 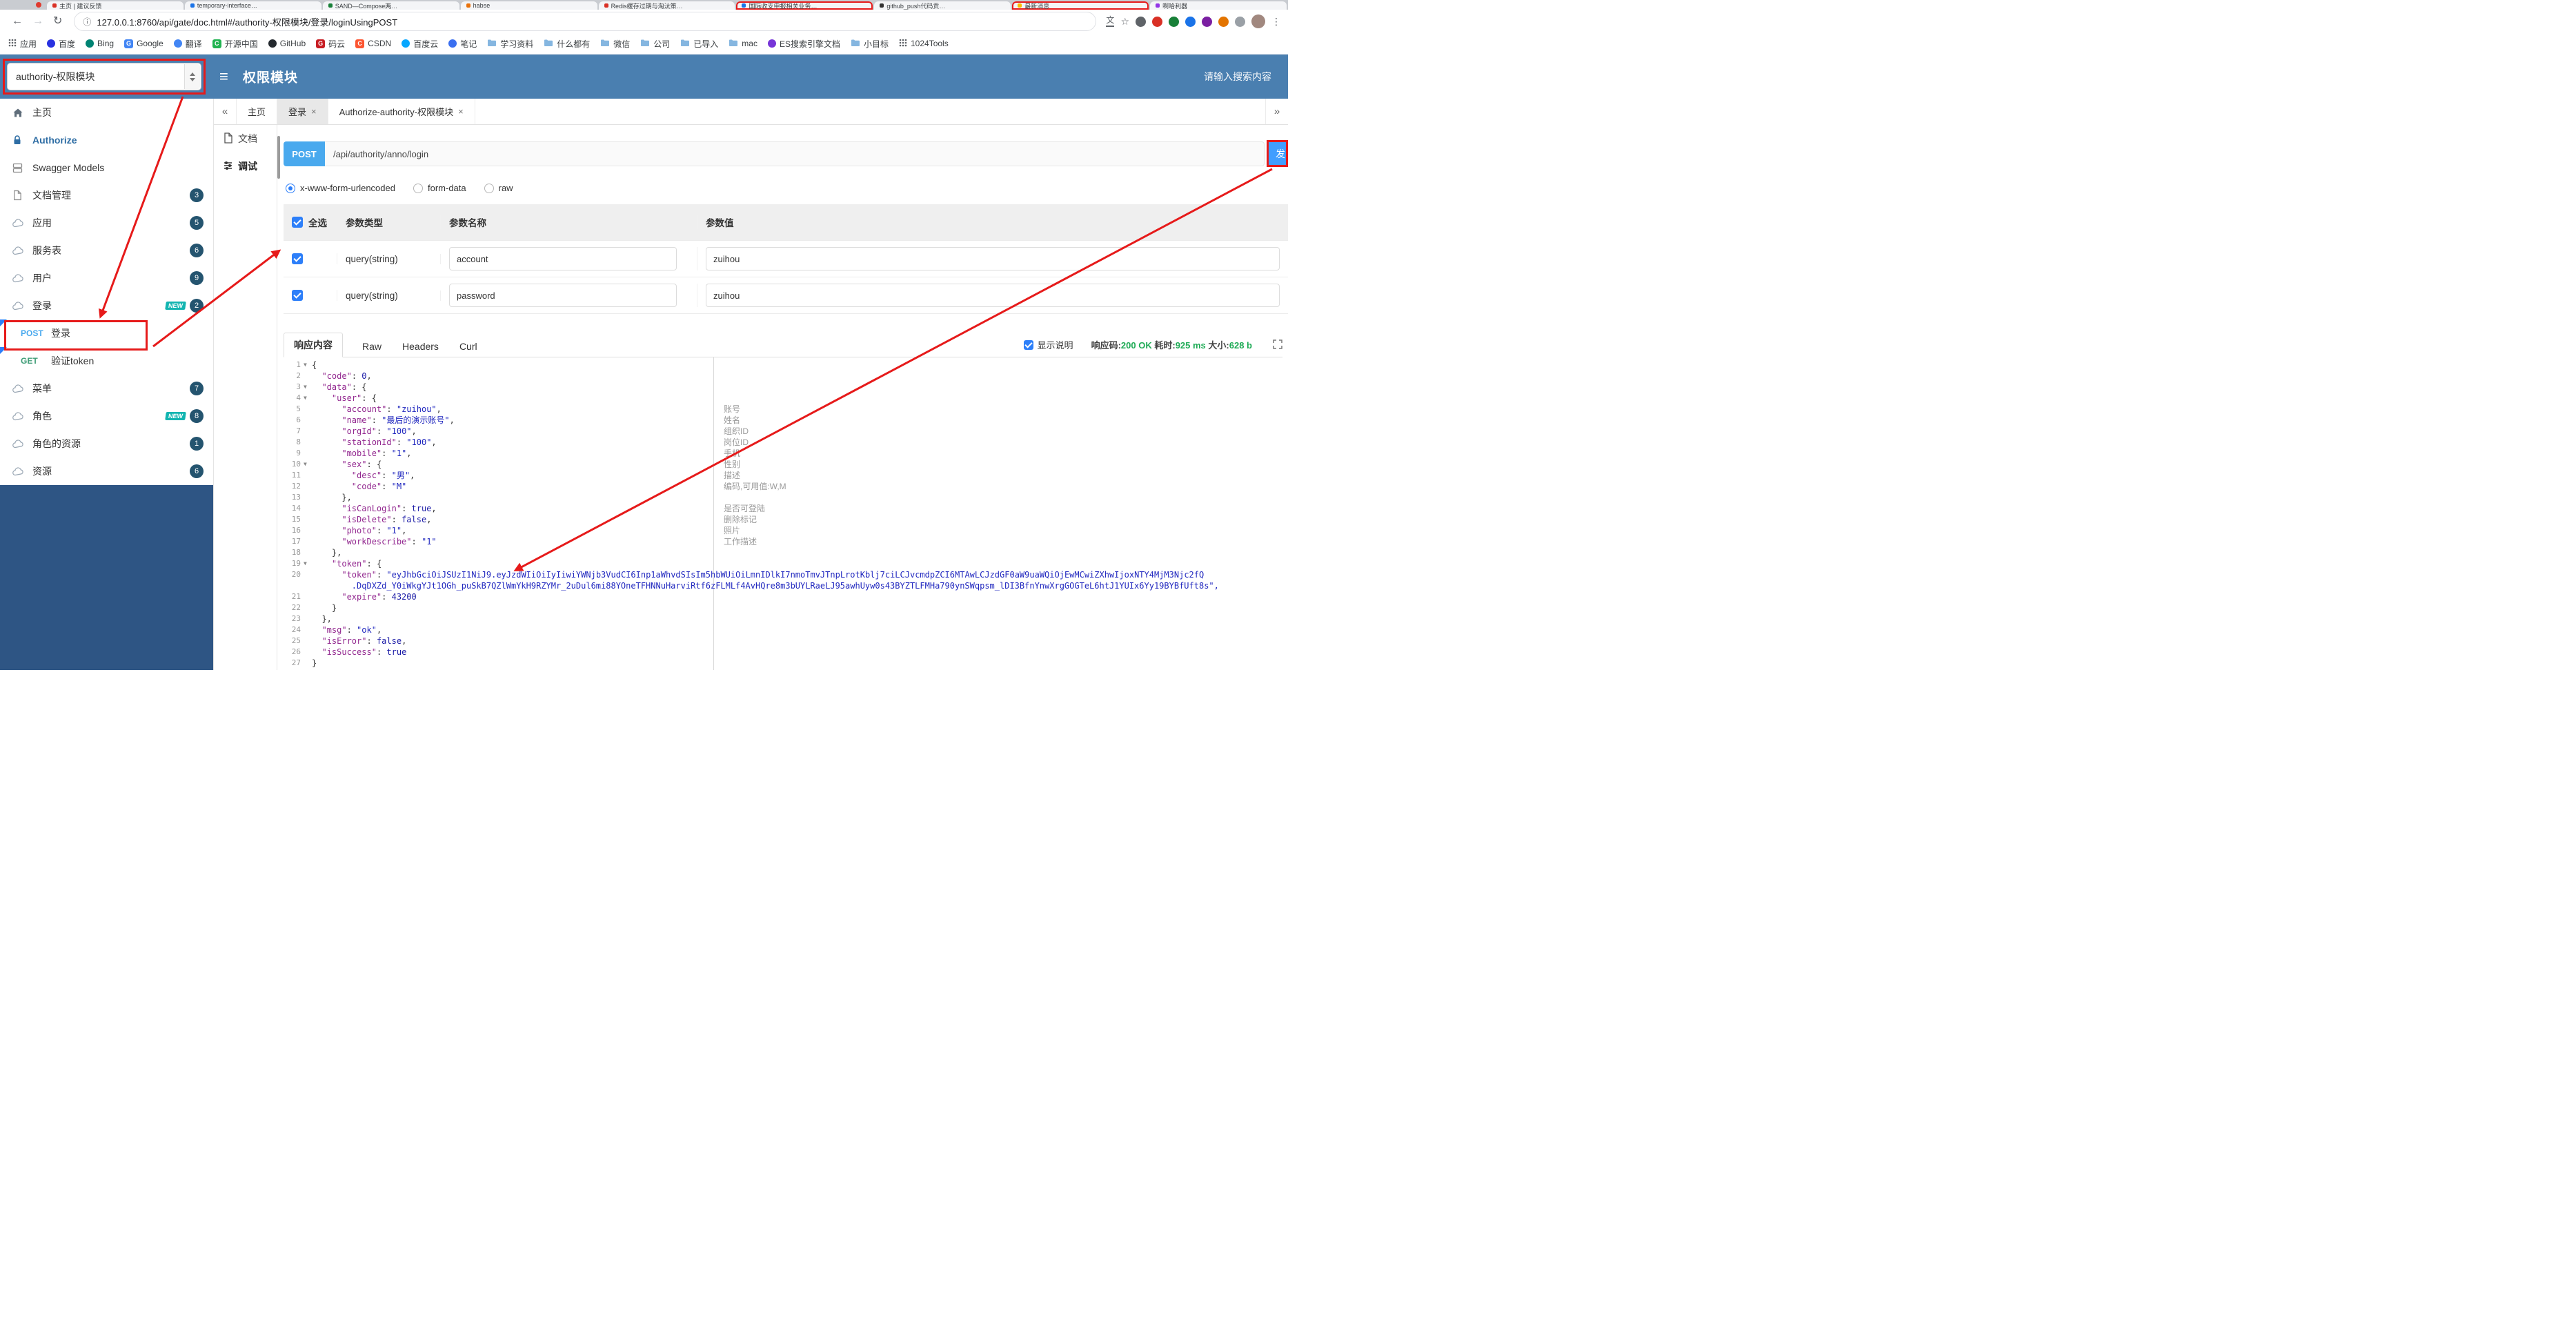 I want to click on profile-avatar, so click(x=1258, y=21).